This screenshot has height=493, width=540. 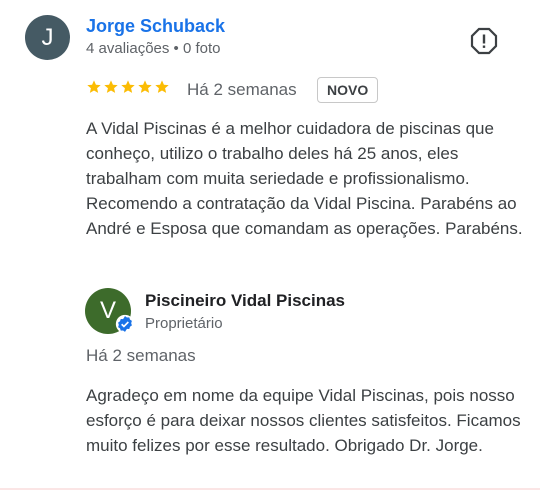 I want to click on reviewer-name: Jorge Schuback, so click(x=155, y=26).